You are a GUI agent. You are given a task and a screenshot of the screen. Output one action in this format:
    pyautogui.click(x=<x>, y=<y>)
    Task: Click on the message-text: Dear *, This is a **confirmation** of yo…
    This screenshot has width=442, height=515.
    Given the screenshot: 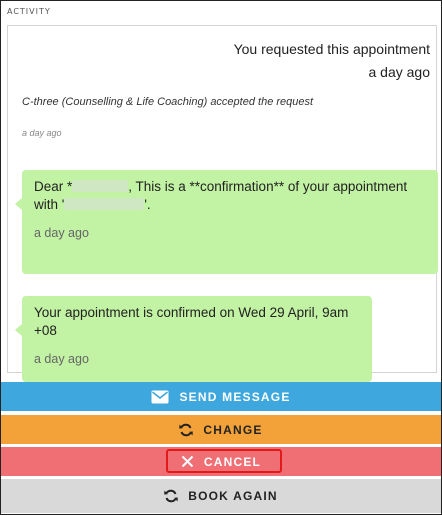 What is the action you would take?
    pyautogui.click(x=230, y=196)
    